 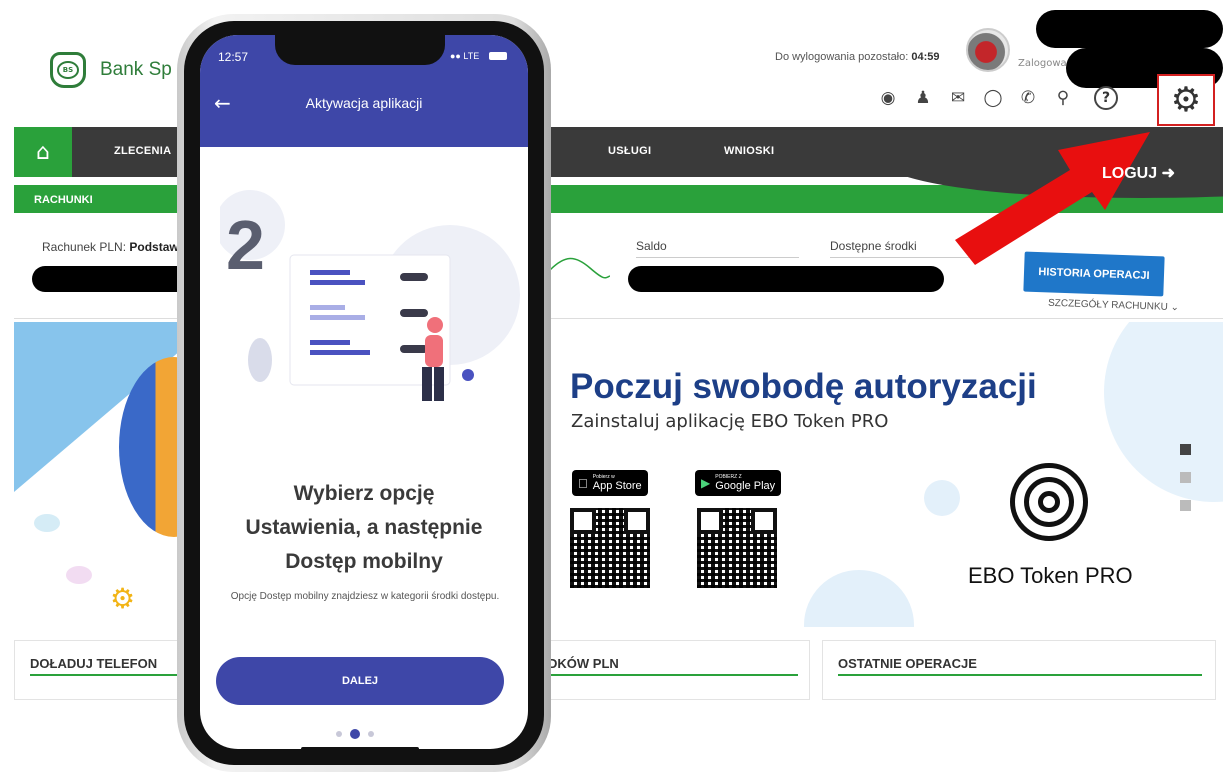 I want to click on bank-logo-icon: BS, so click(x=68, y=70).